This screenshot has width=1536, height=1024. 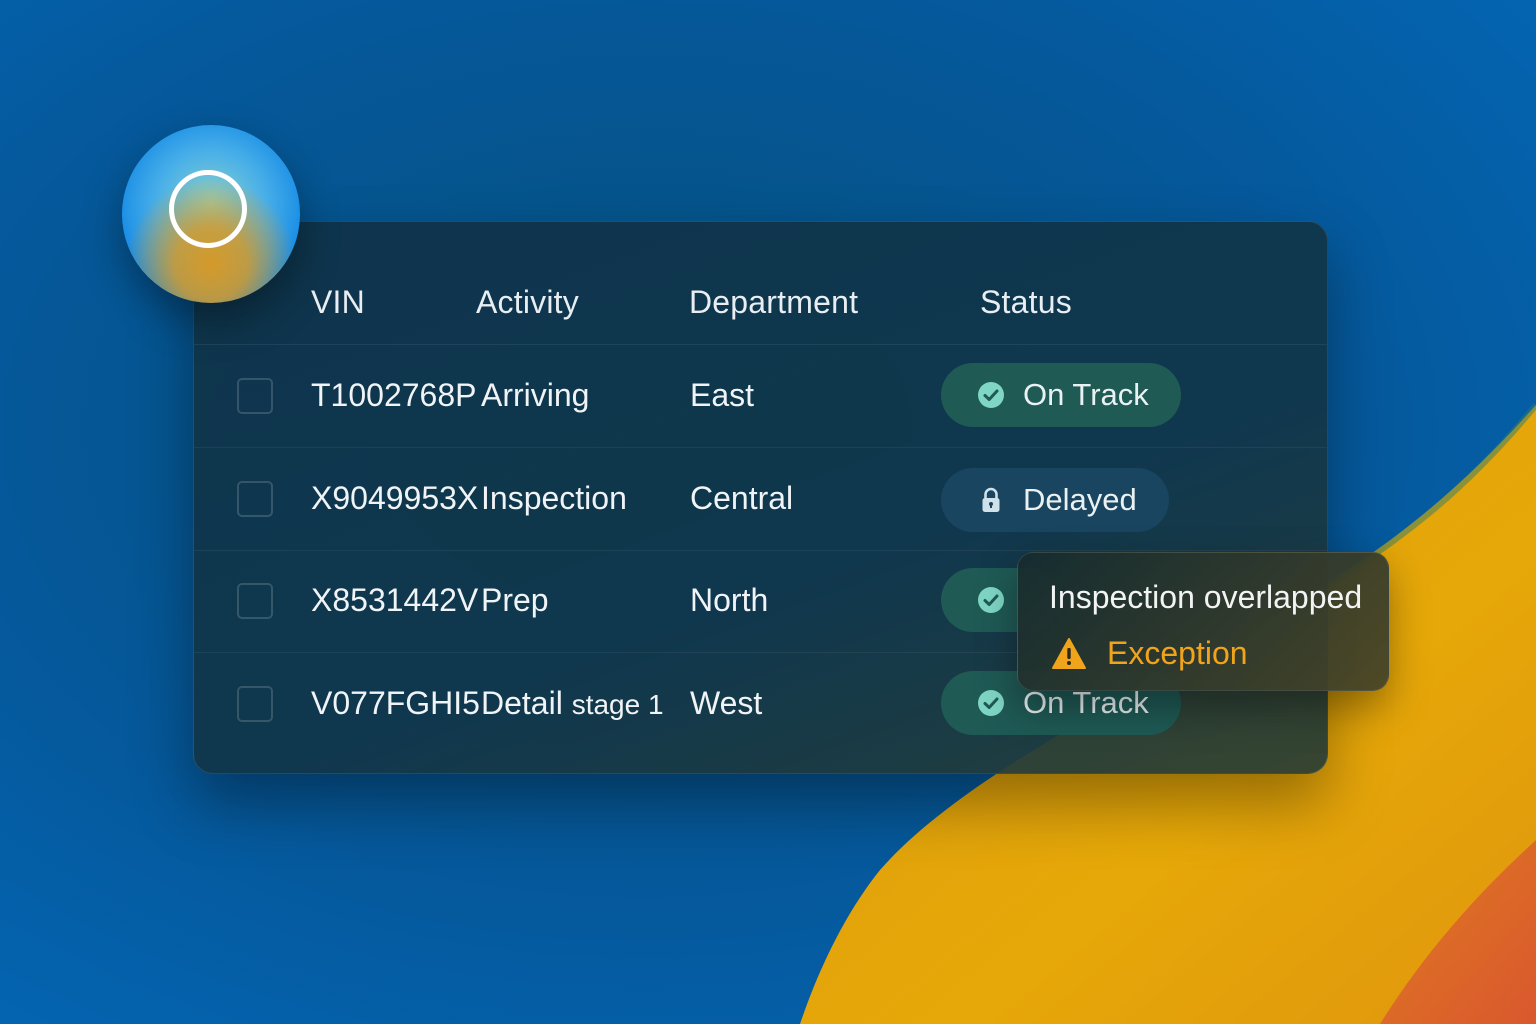 What do you see at coordinates (1026, 302) in the screenshot?
I see `column-header-status: Status` at bounding box center [1026, 302].